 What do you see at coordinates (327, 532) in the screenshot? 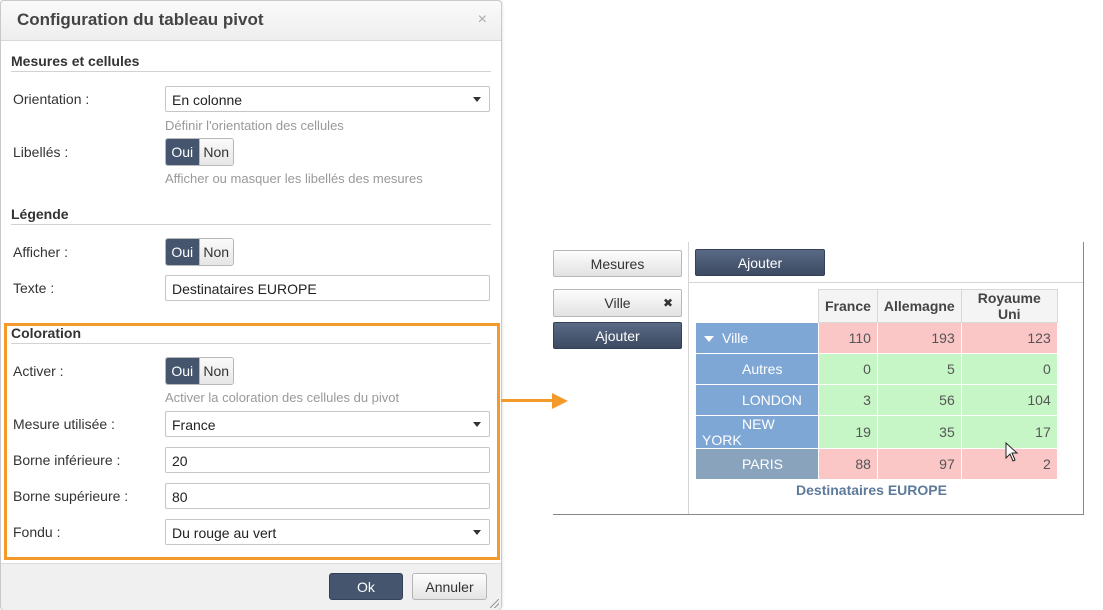
I see `fade-select: Du rouge au vert` at bounding box center [327, 532].